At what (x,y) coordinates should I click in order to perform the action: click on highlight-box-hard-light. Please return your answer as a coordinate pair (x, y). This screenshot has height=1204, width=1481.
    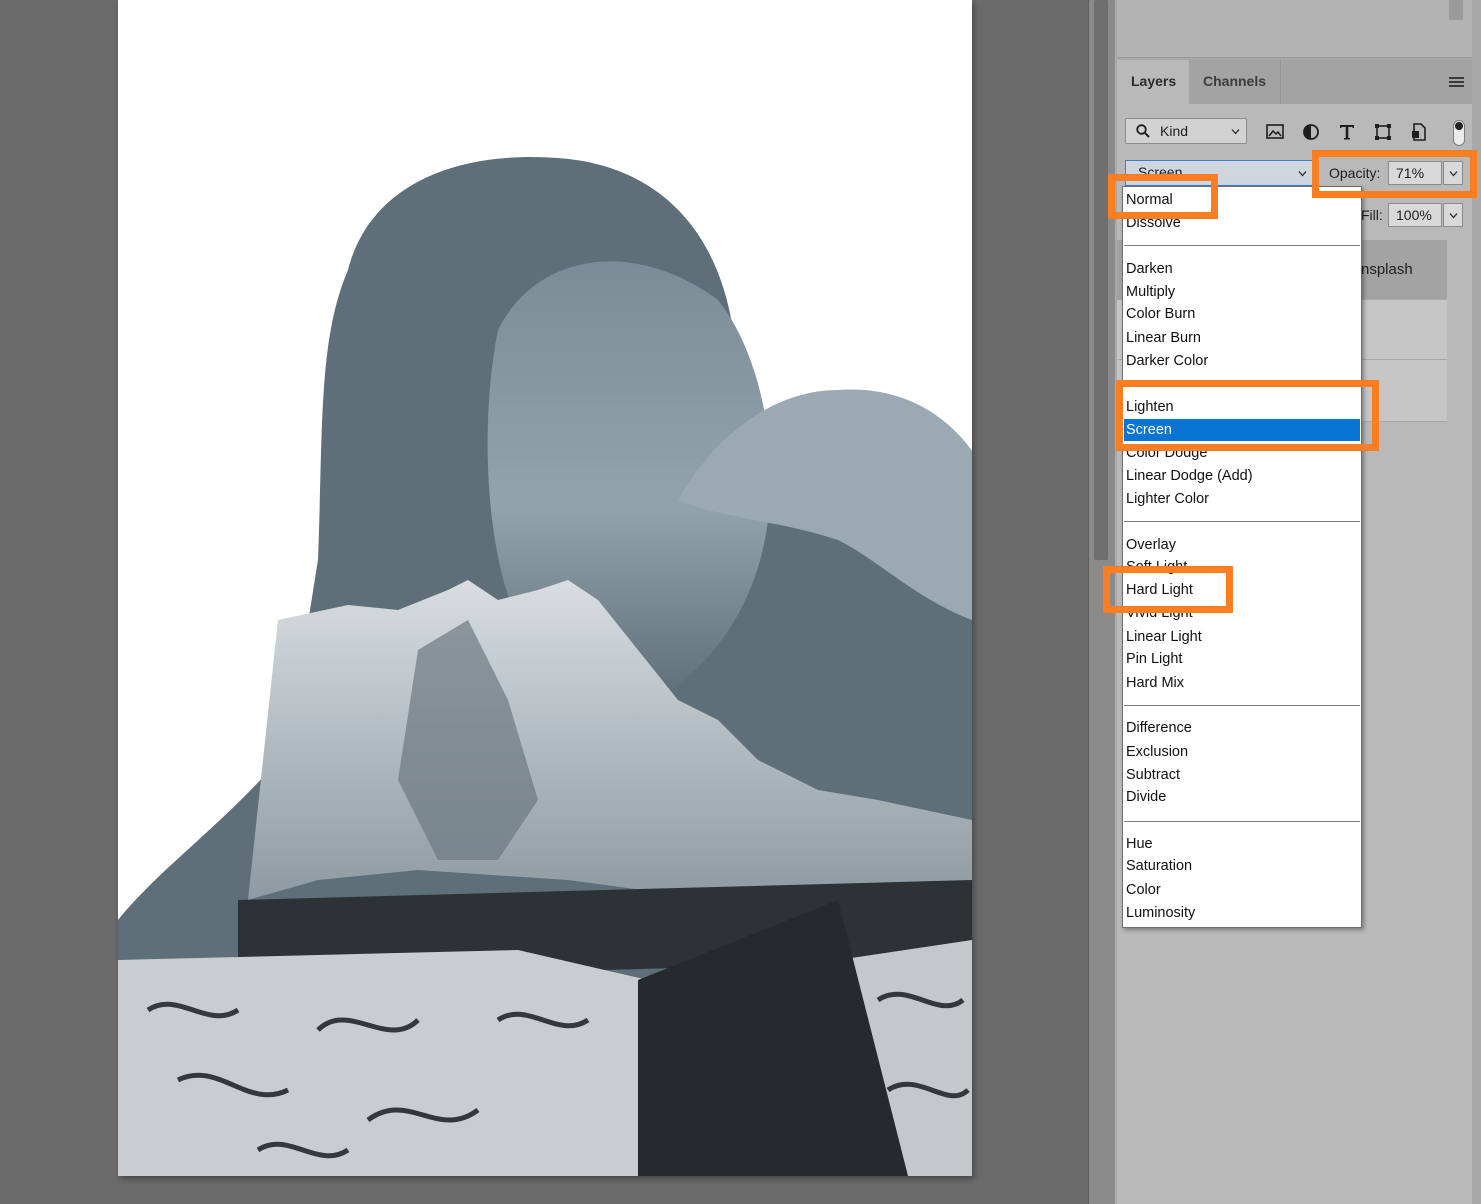
    Looking at the image, I should click on (1168, 589).